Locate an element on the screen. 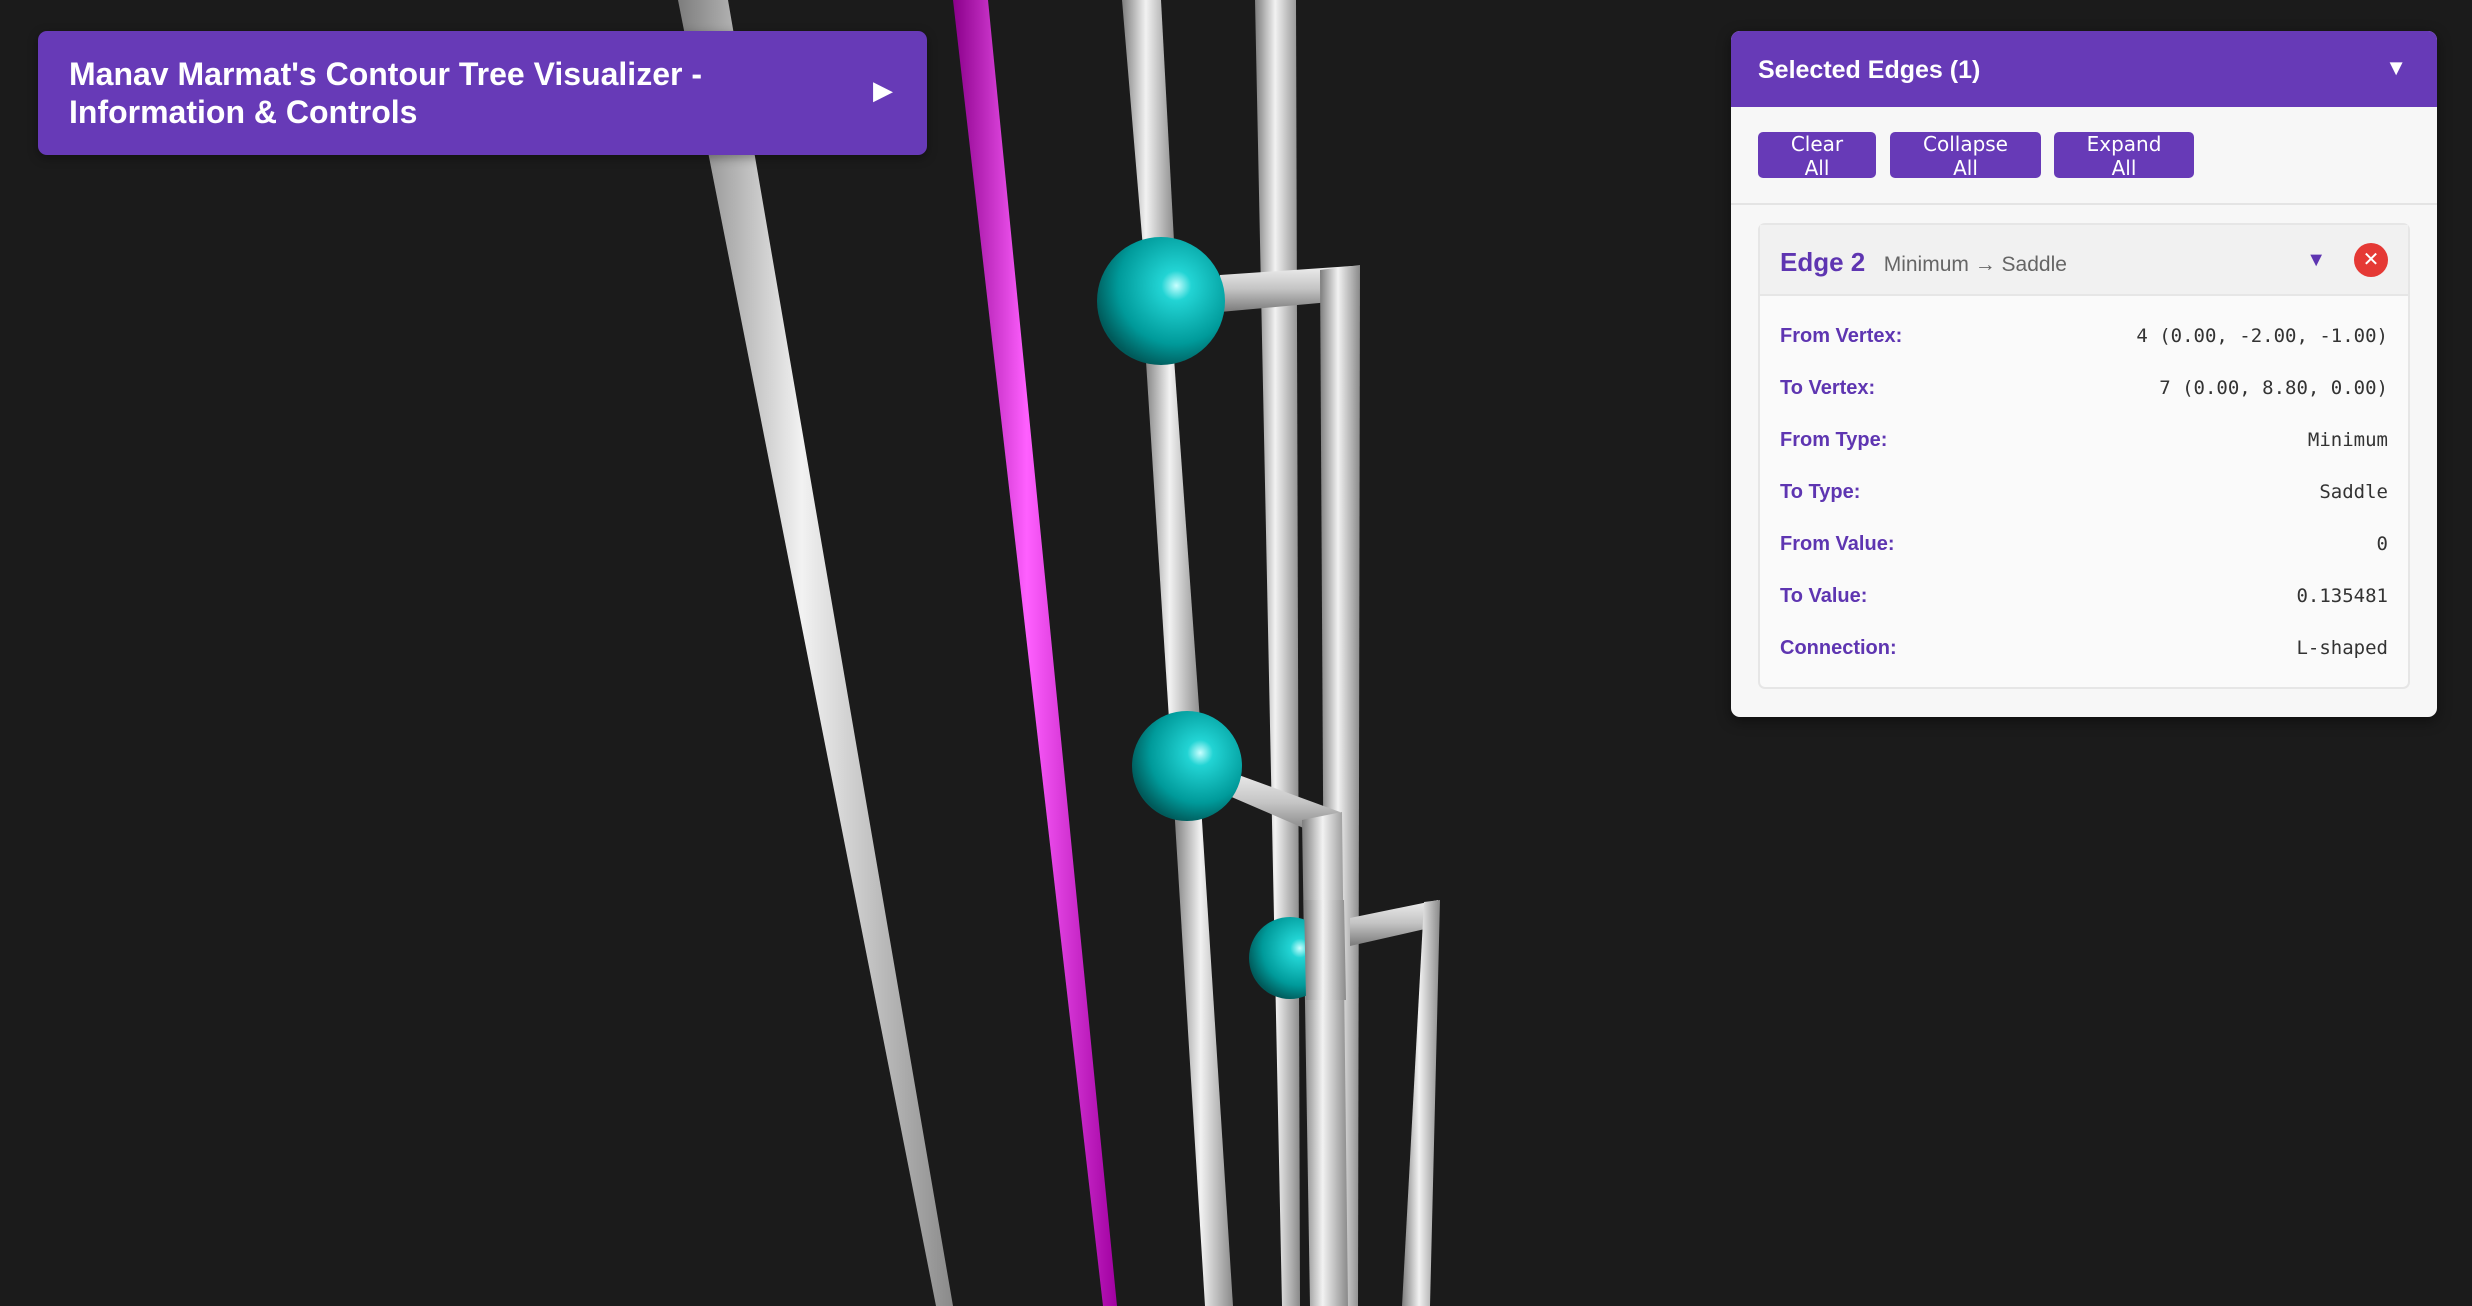 Image resolution: width=2472 pixels, height=1306 pixels. detail-label: From Type: is located at coordinates (1834, 440).